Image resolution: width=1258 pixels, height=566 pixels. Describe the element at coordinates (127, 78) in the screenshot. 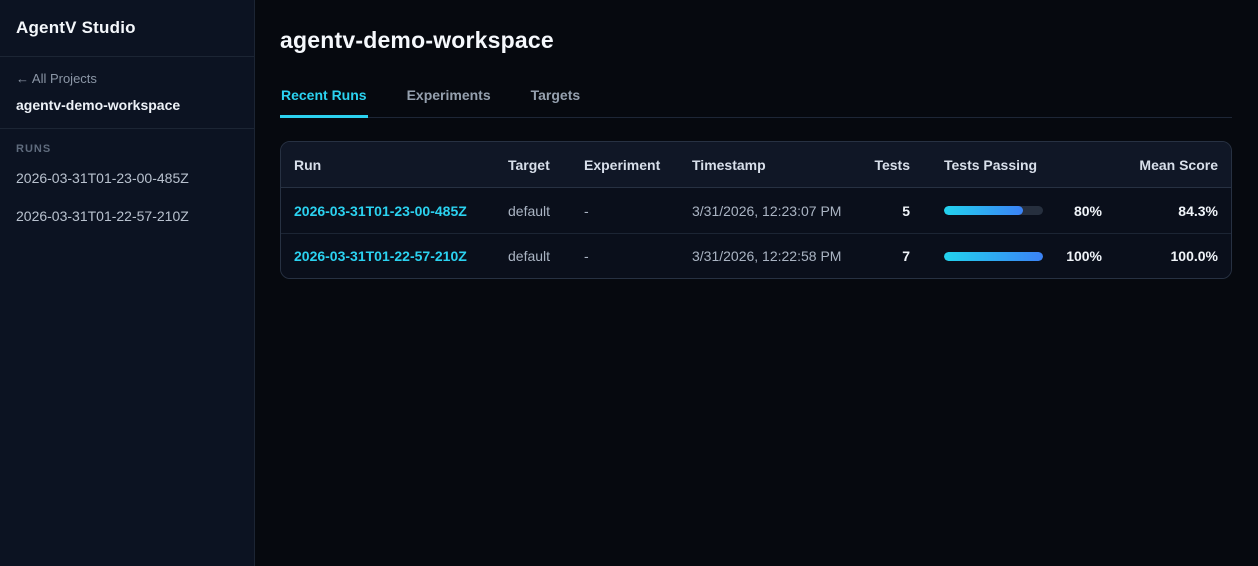

I see `all-projects-link: ← All Projects` at that location.